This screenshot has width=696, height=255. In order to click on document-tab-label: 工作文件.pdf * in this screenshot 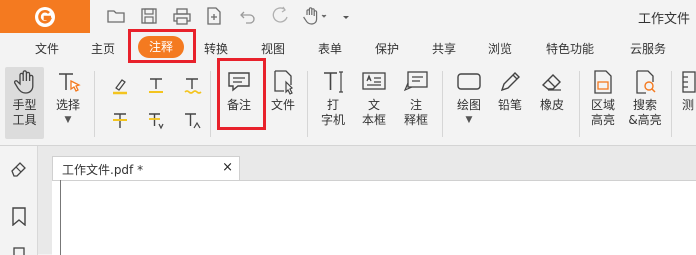, I will do `click(103, 170)`.